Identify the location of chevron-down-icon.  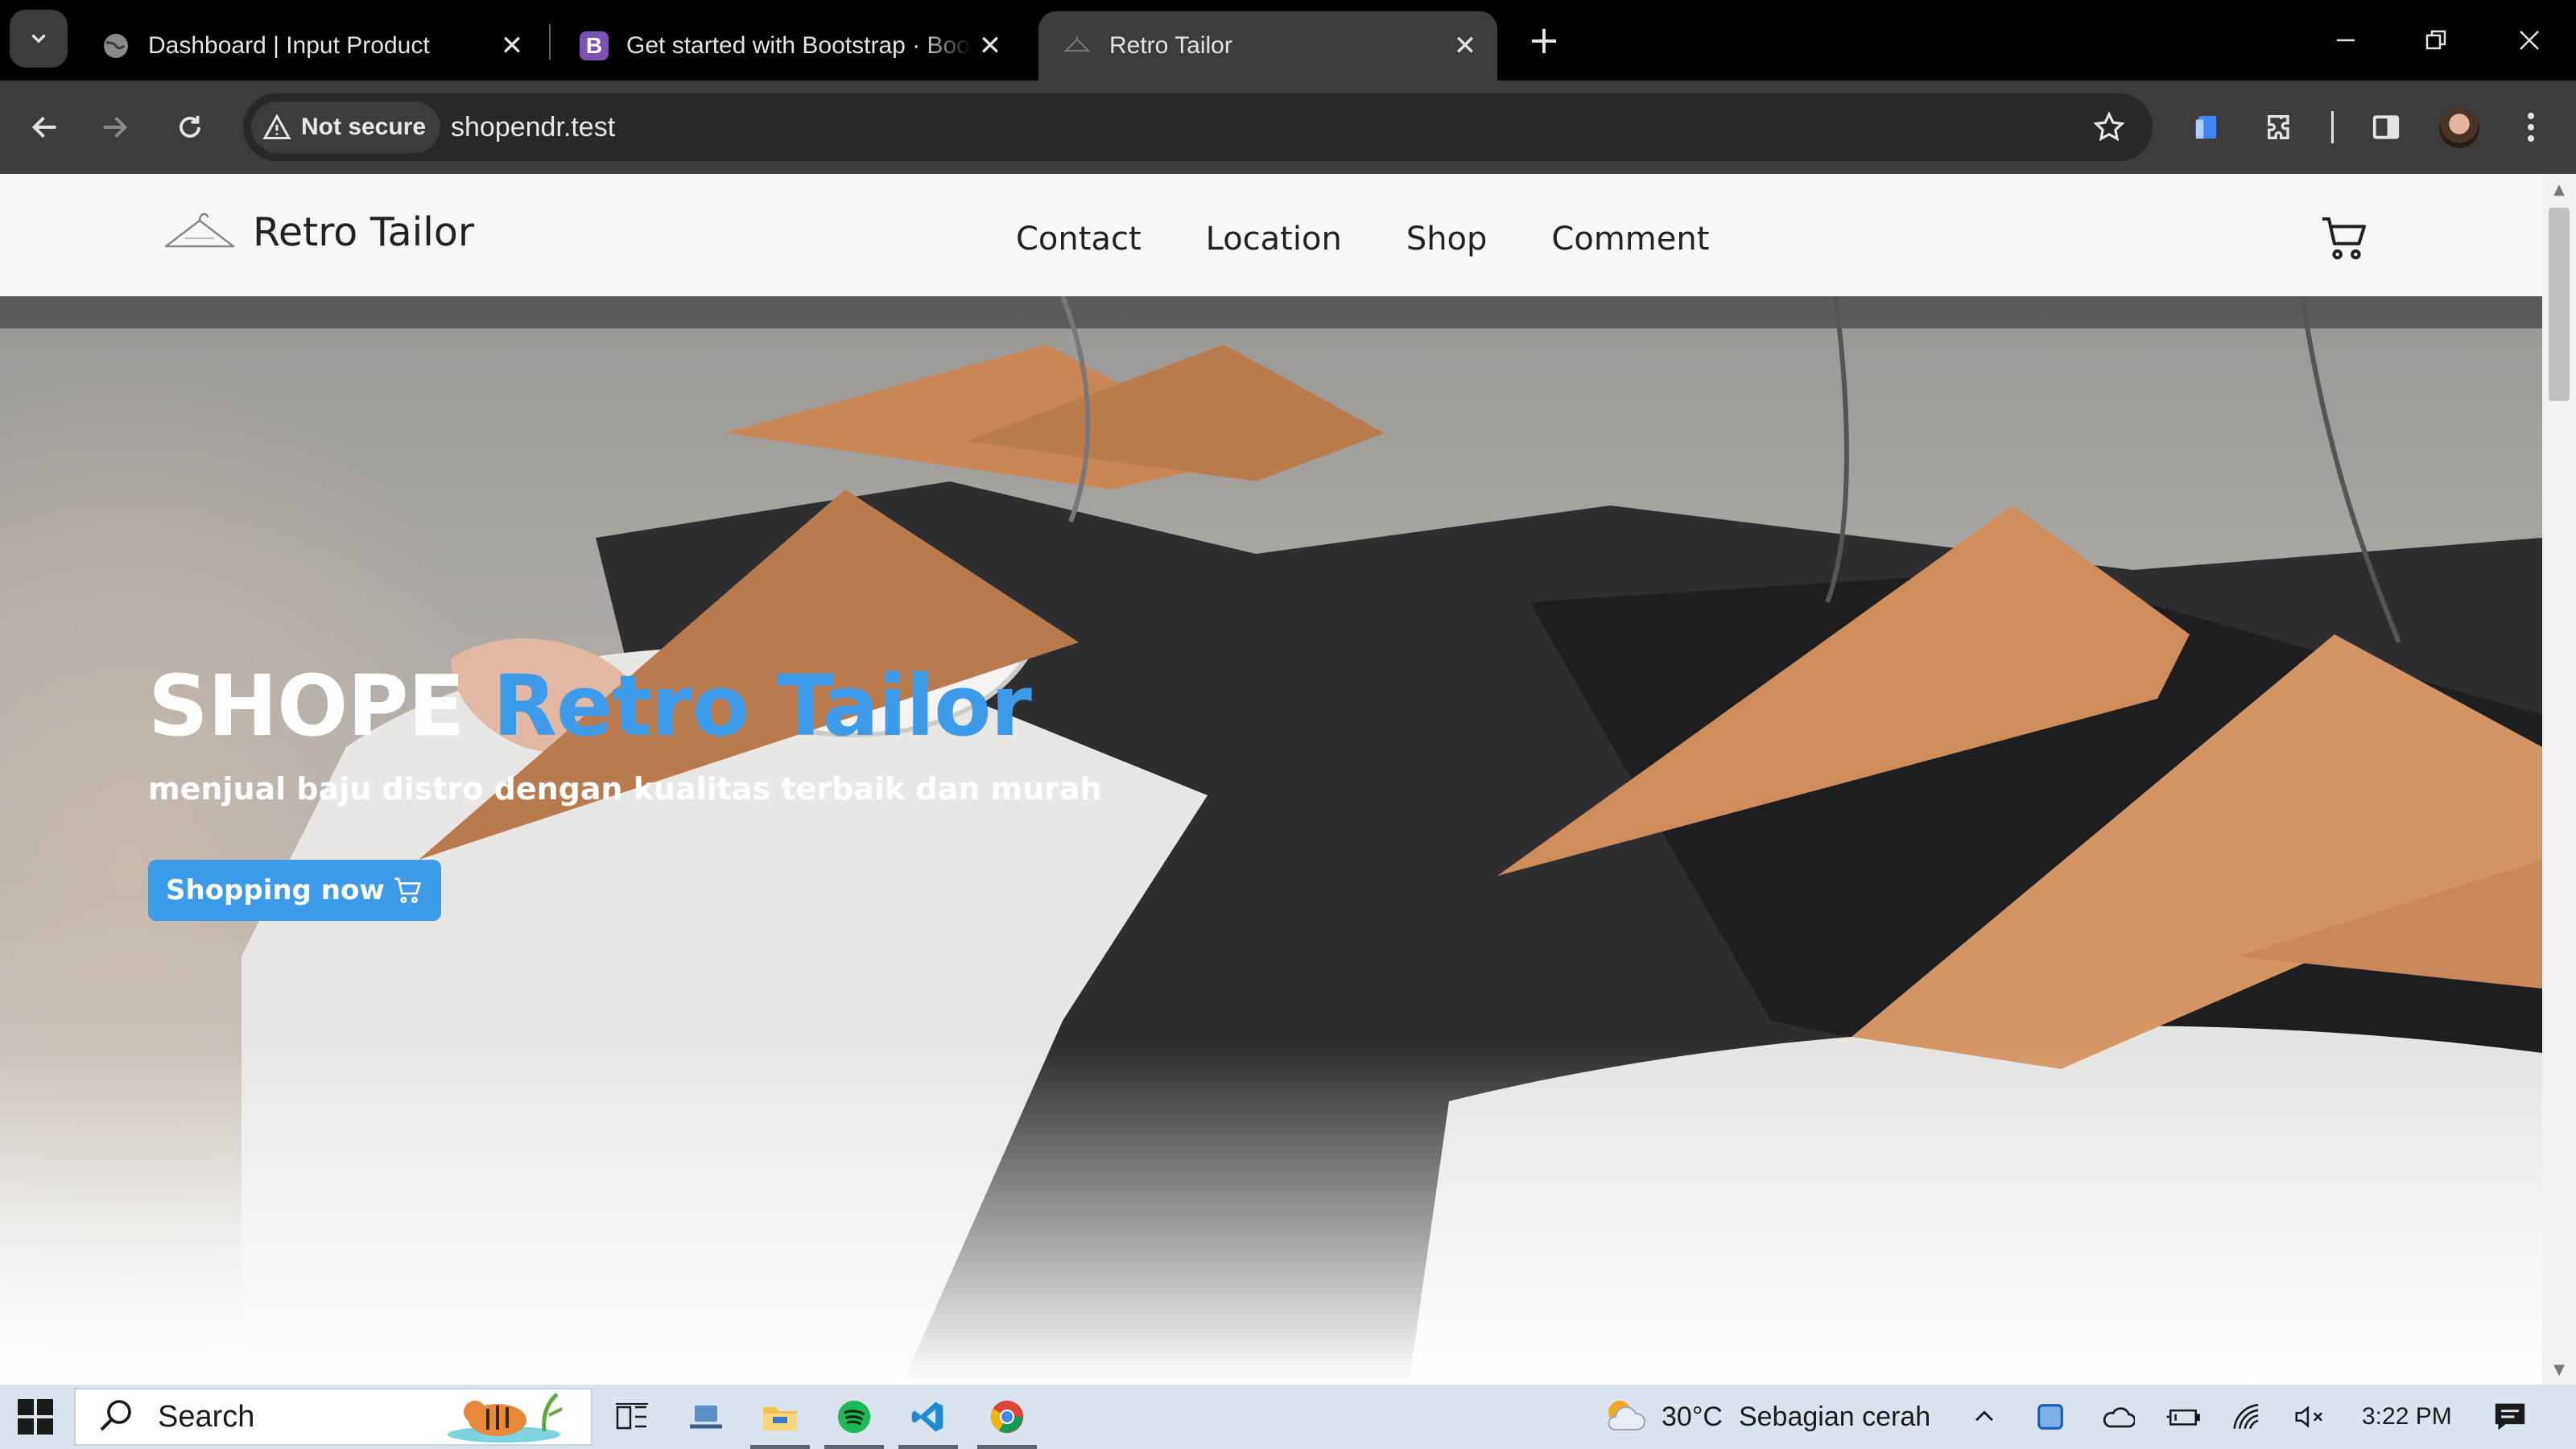
(38, 38).